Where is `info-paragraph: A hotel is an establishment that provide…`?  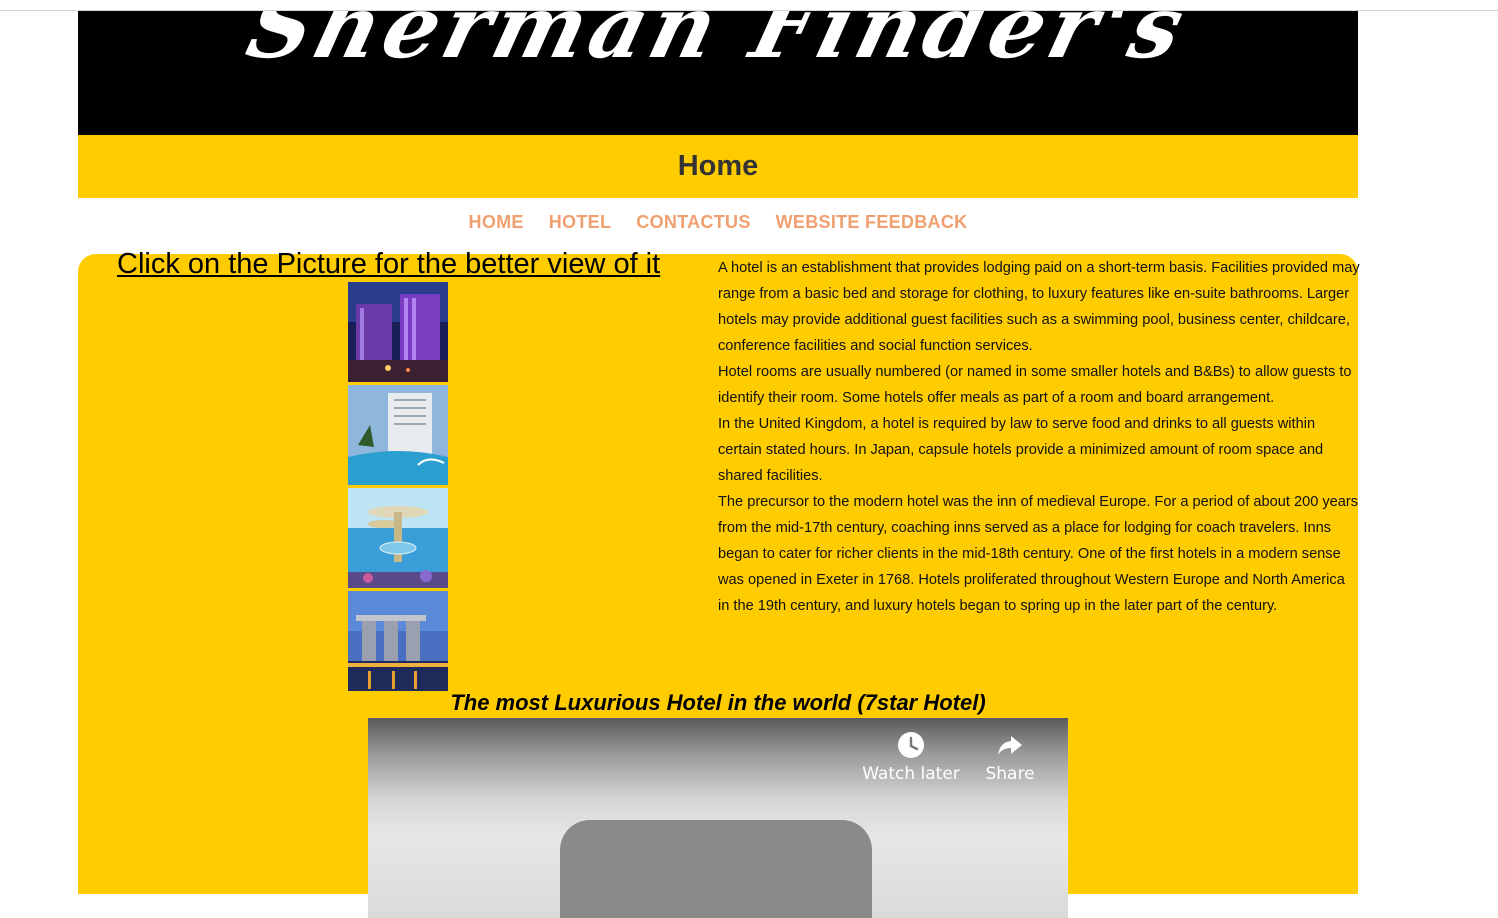 info-paragraph: A hotel is an establishment that provide… is located at coordinates (1039, 307).